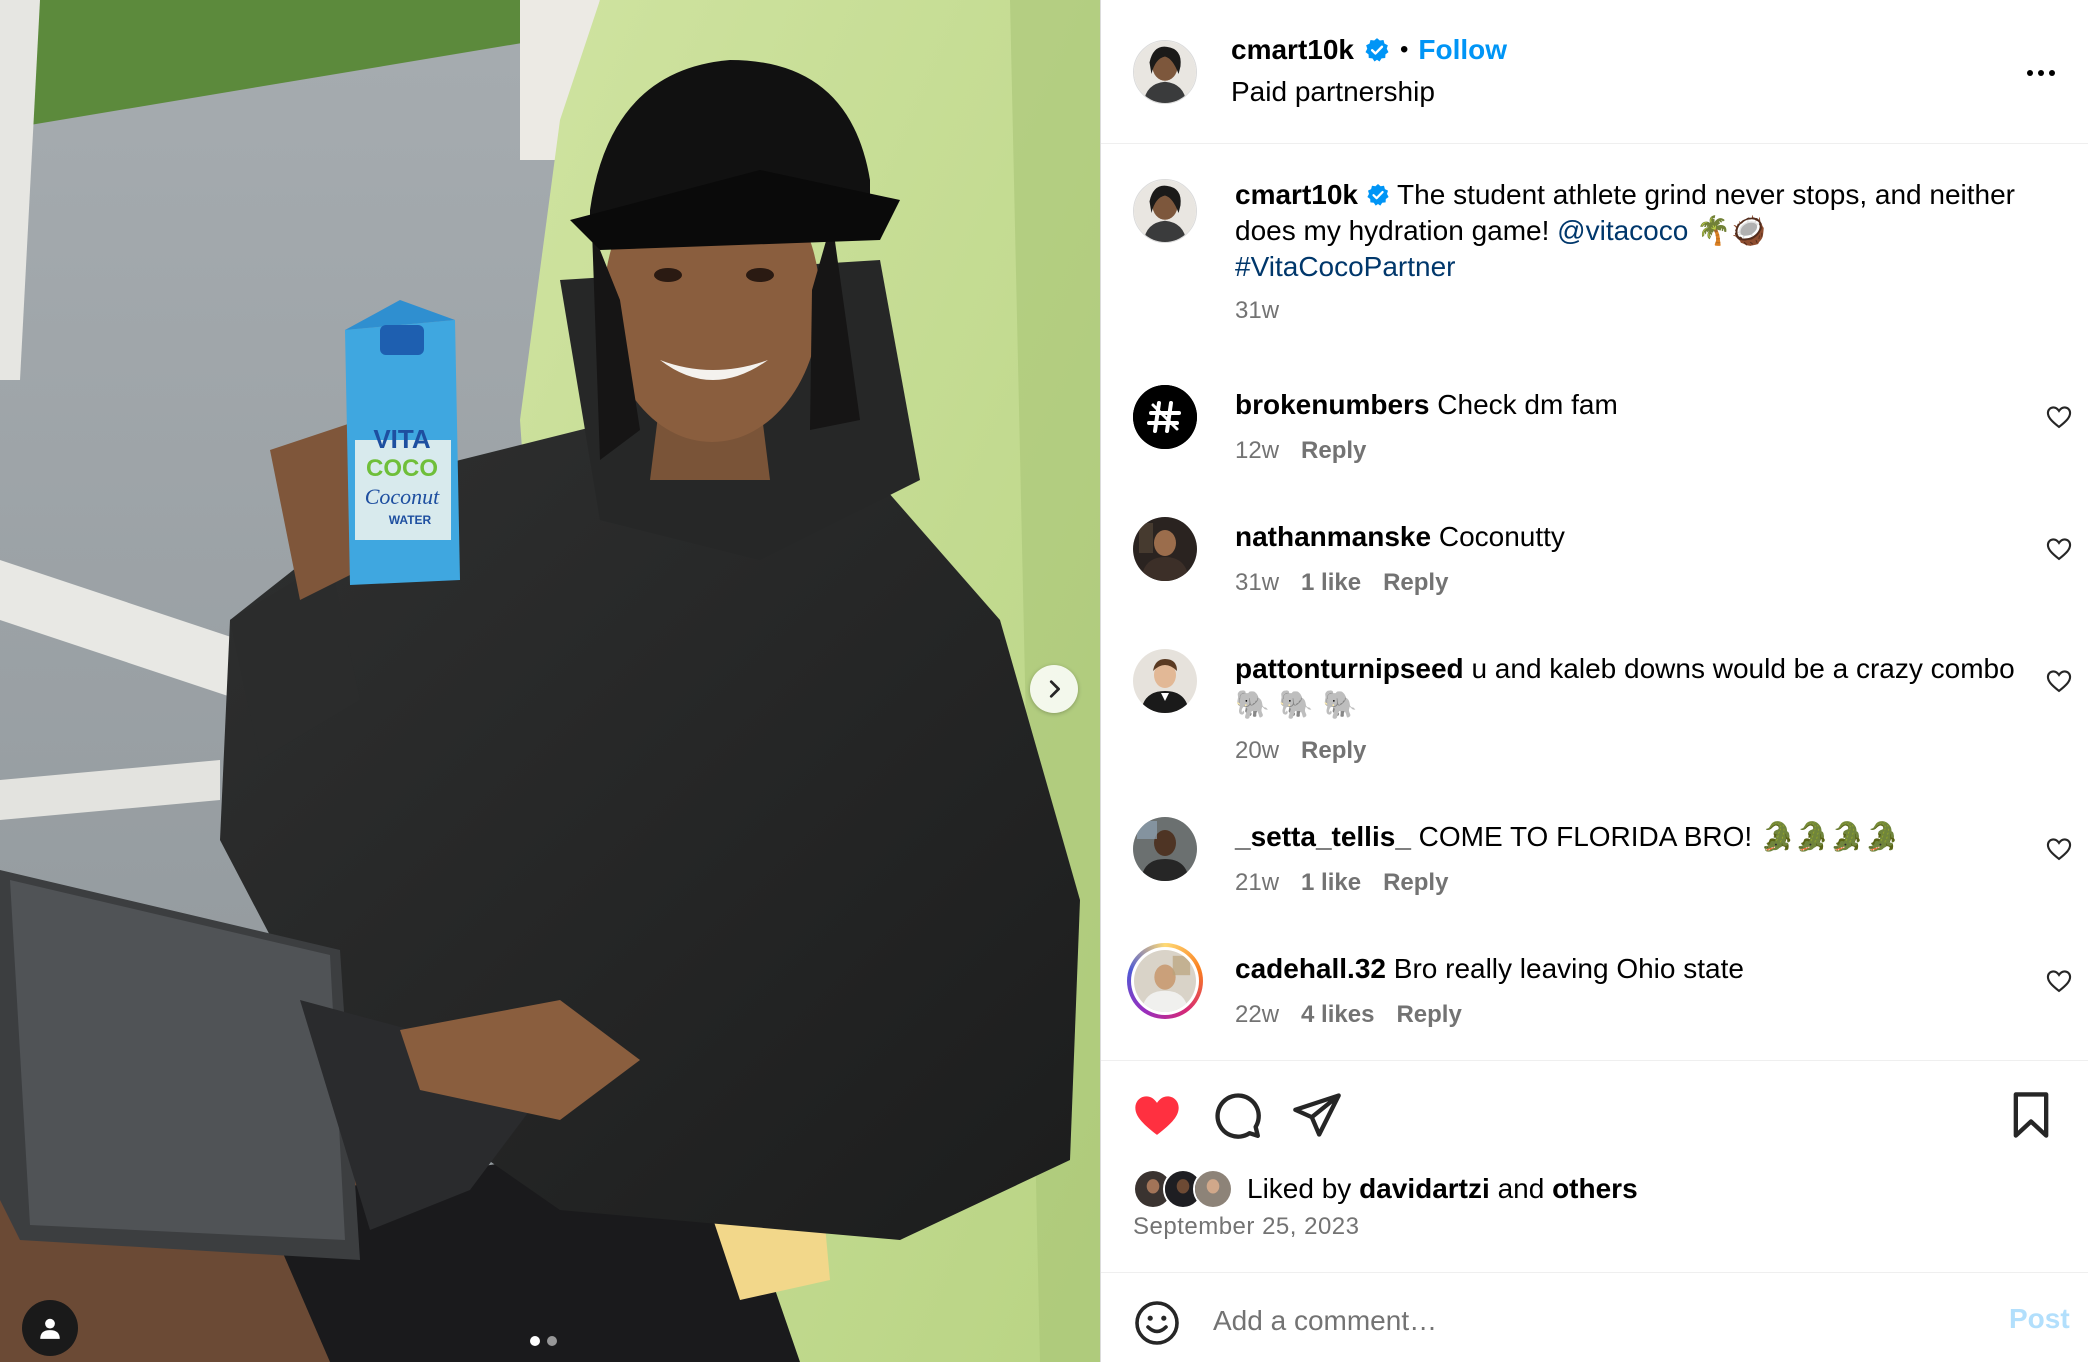  What do you see at coordinates (410, 520) in the screenshot?
I see `carton-sub: WATER` at bounding box center [410, 520].